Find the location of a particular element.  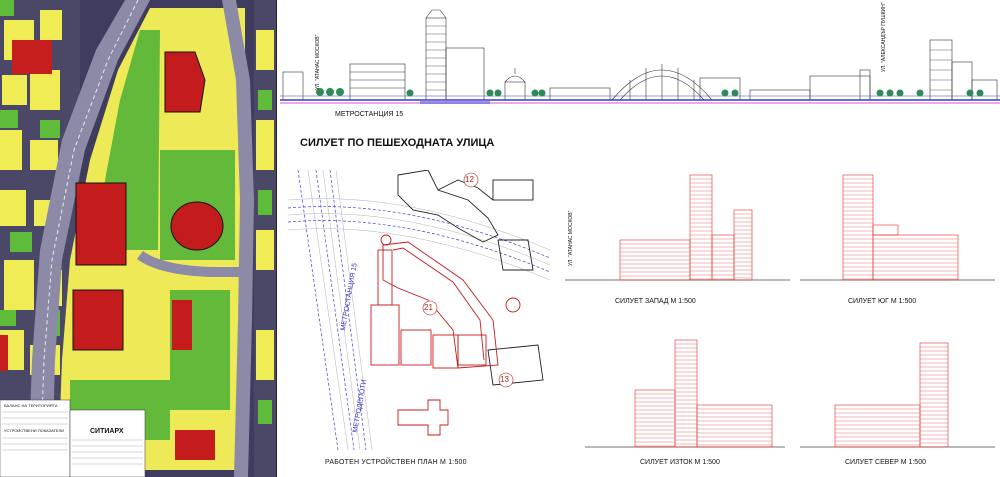

elevation-east-hatch is located at coordinates (703, 395).